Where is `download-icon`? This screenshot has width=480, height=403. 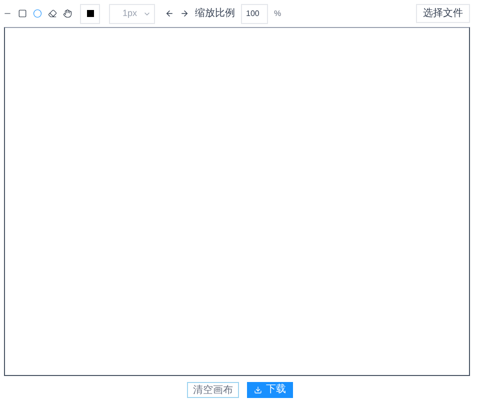
download-icon is located at coordinates (258, 390).